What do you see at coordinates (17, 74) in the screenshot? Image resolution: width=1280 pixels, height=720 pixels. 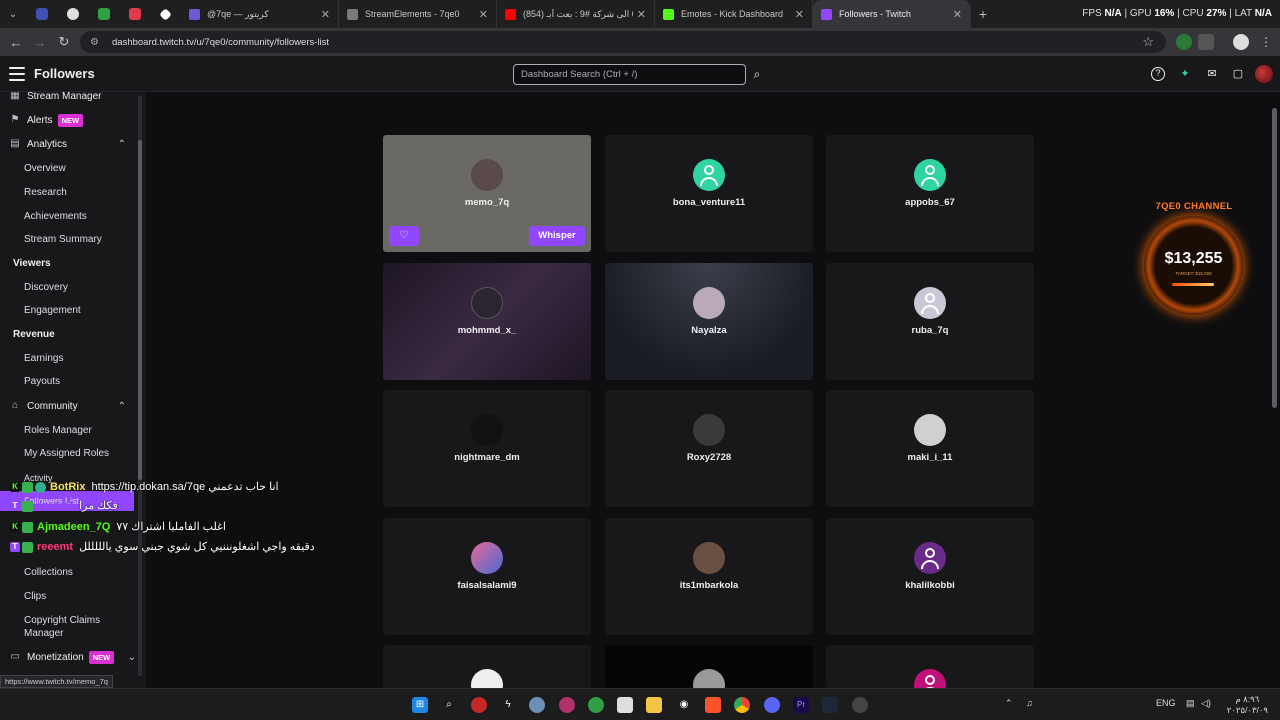 I see `menu-hamburger-icon` at bounding box center [17, 74].